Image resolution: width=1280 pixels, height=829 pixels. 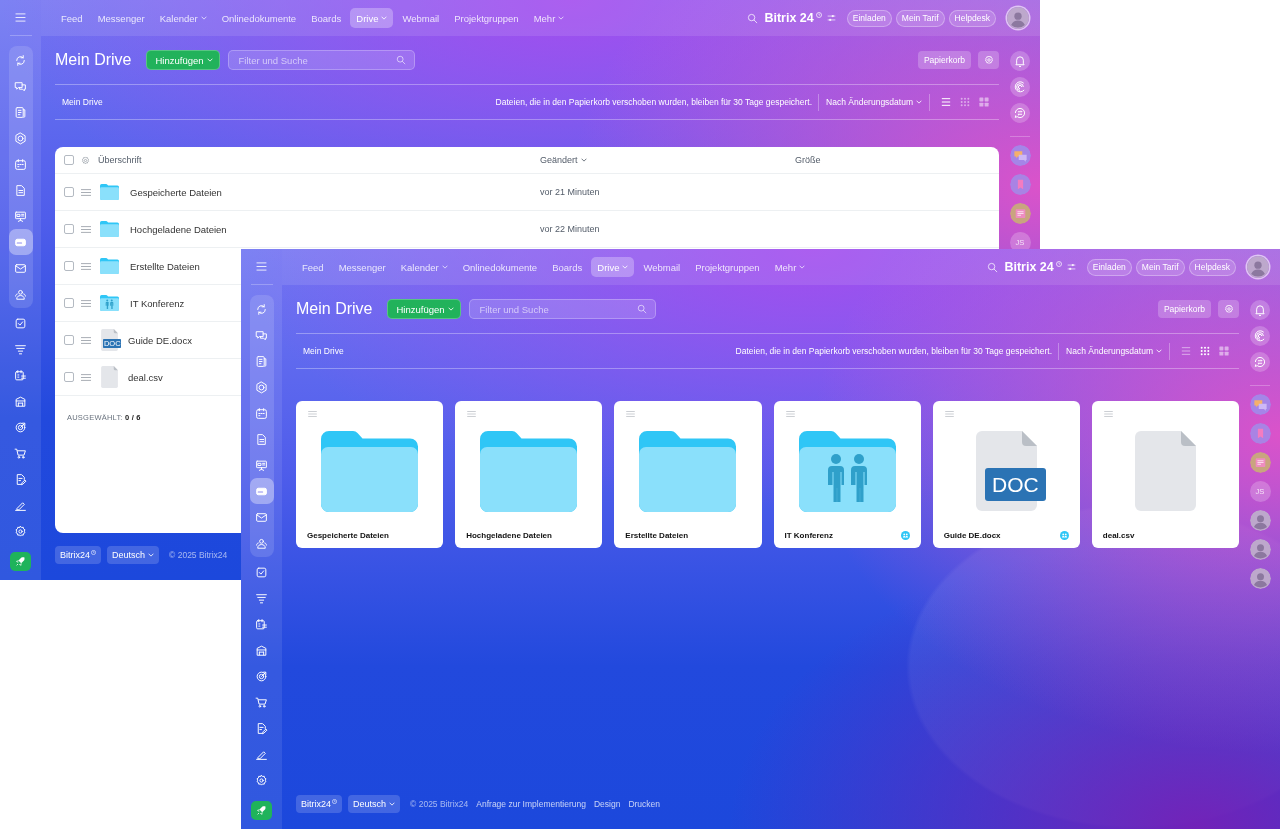 I want to click on footer-link: Drucken, so click(x=644, y=804).